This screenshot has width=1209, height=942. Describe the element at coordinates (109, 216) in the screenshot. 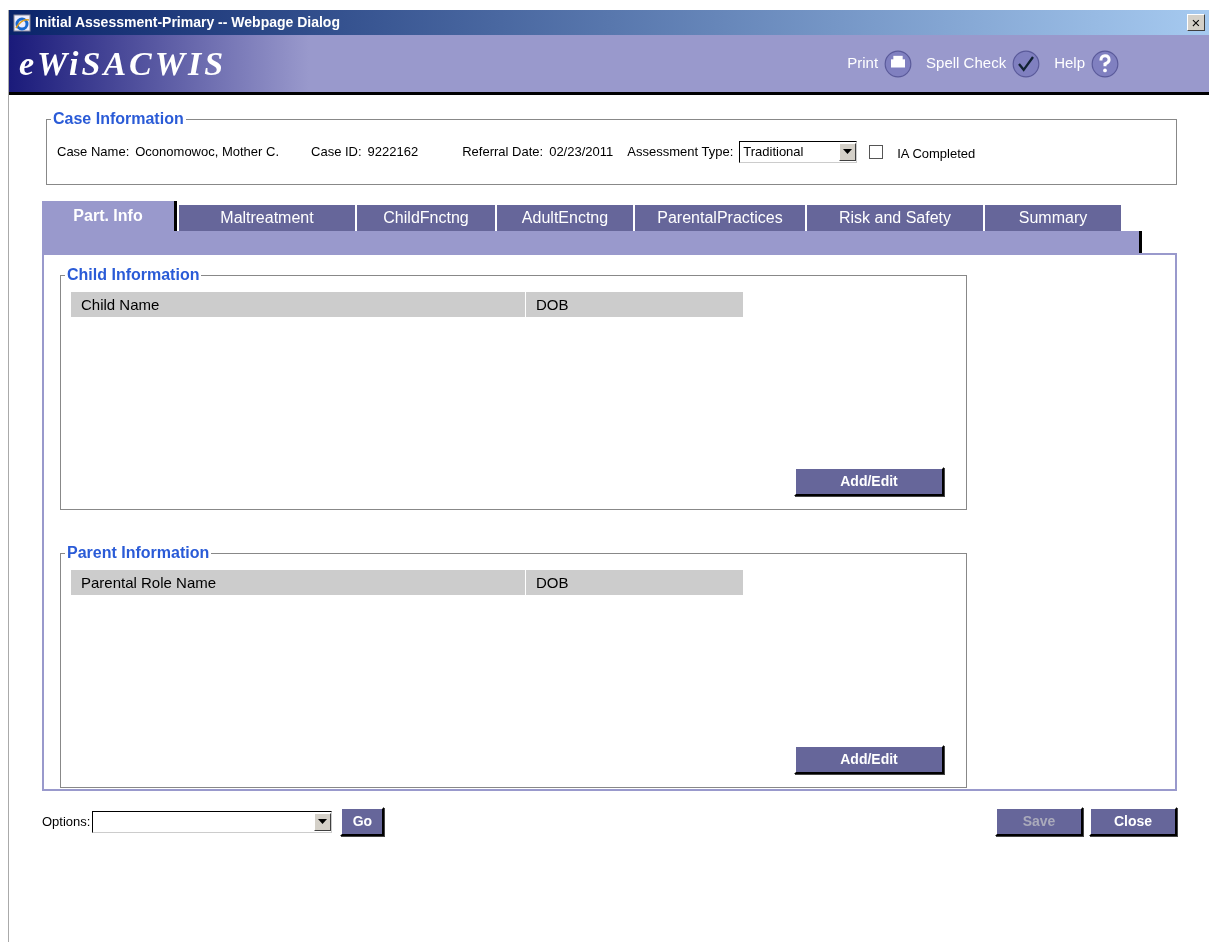

I see `tab: Part. Info` at that location.